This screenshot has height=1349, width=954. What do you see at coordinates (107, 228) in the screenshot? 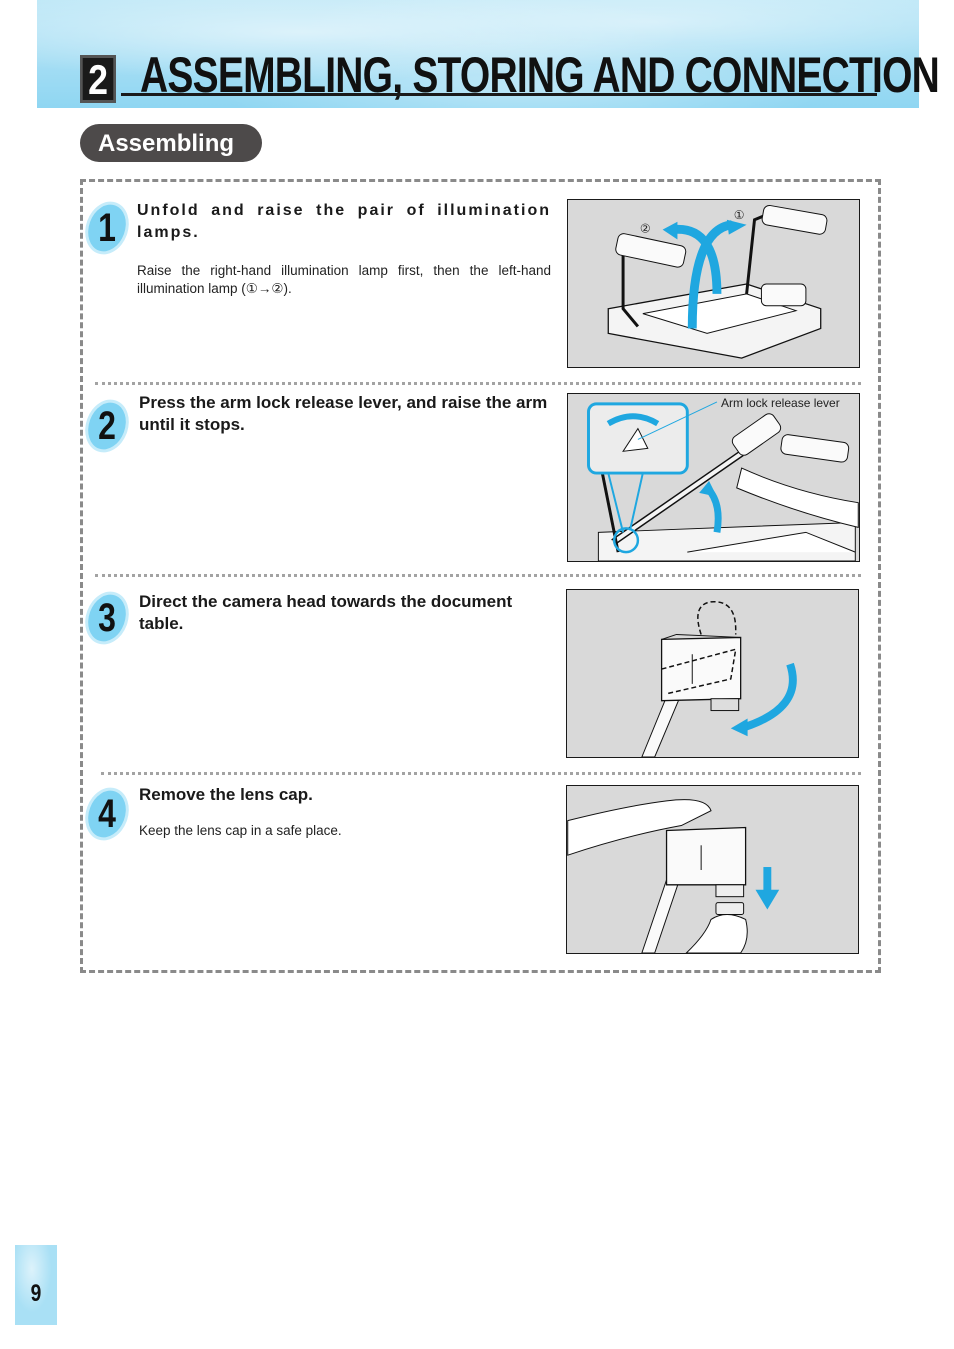
I see `step-number-badge: 1` at bounding box center [107, 228].